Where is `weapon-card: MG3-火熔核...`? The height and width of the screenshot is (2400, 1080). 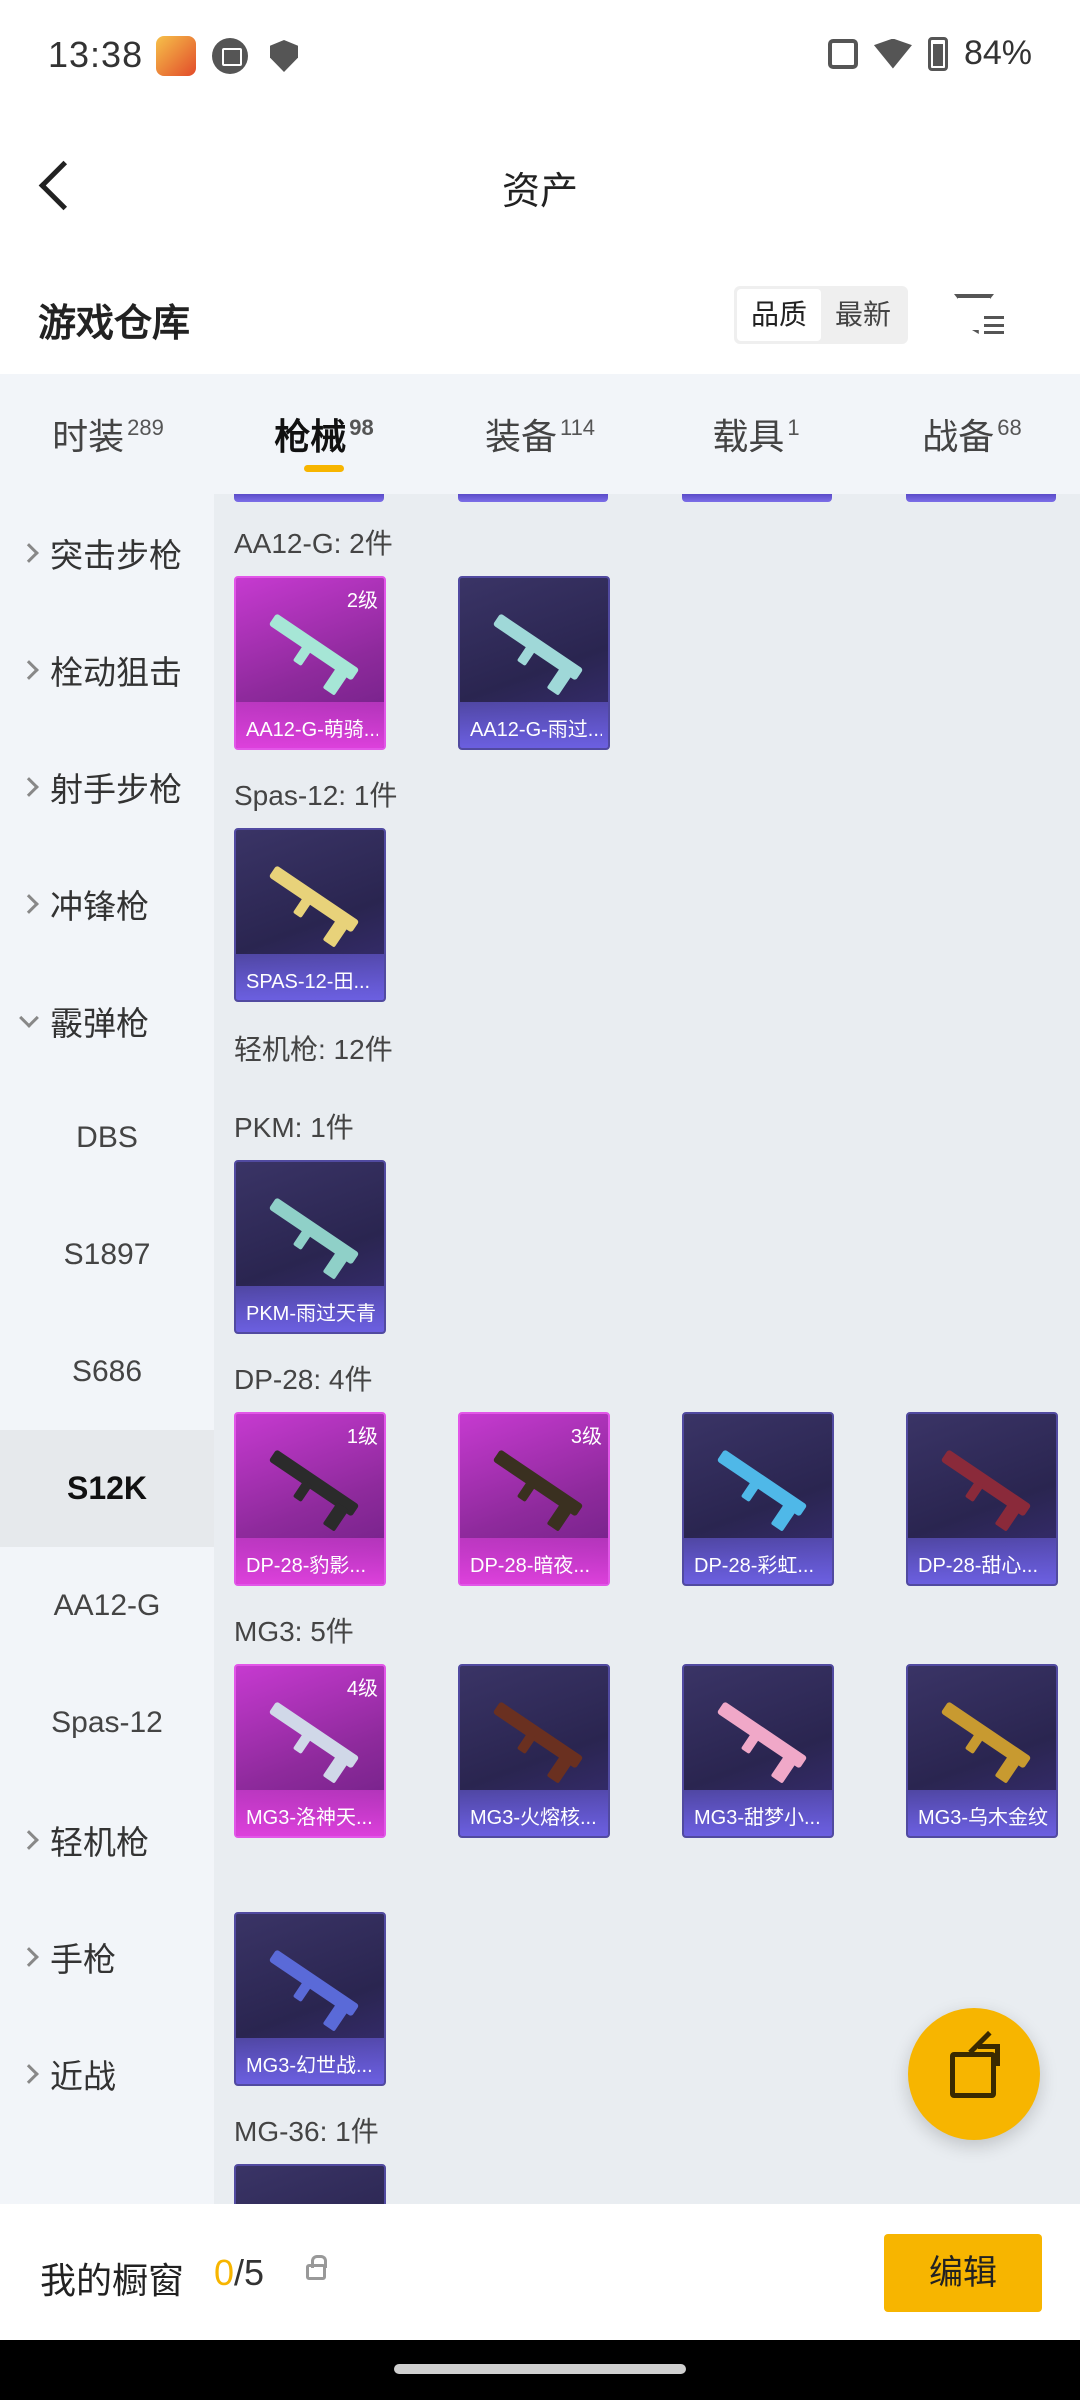
weapon-card: MG3-火熔核... is located at coordinates (534, 1751).